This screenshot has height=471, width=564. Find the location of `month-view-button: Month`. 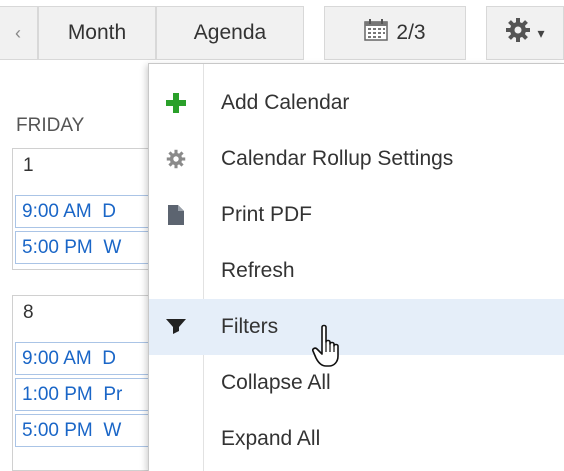

month-view-button: Month is located at coordinates (97, 33).